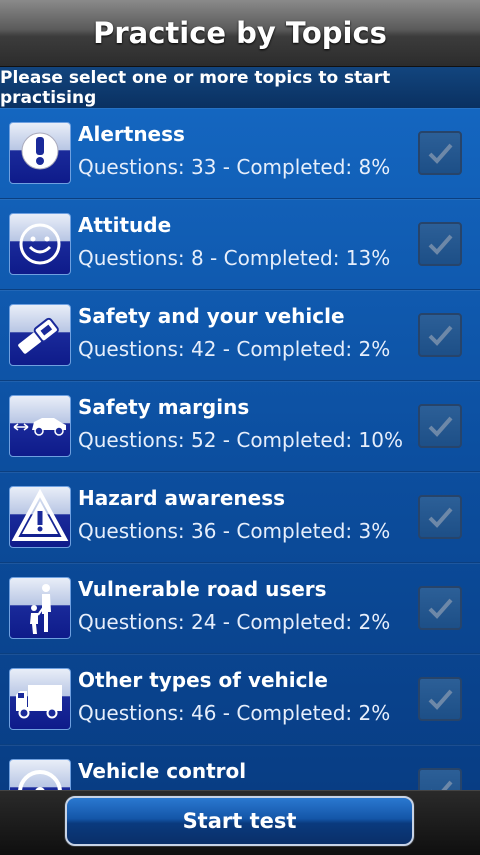 This screenshot has height=855, width=480. I want to click on topic-stats: Questions: 52 - Completed: 10%, so click(240, 440).